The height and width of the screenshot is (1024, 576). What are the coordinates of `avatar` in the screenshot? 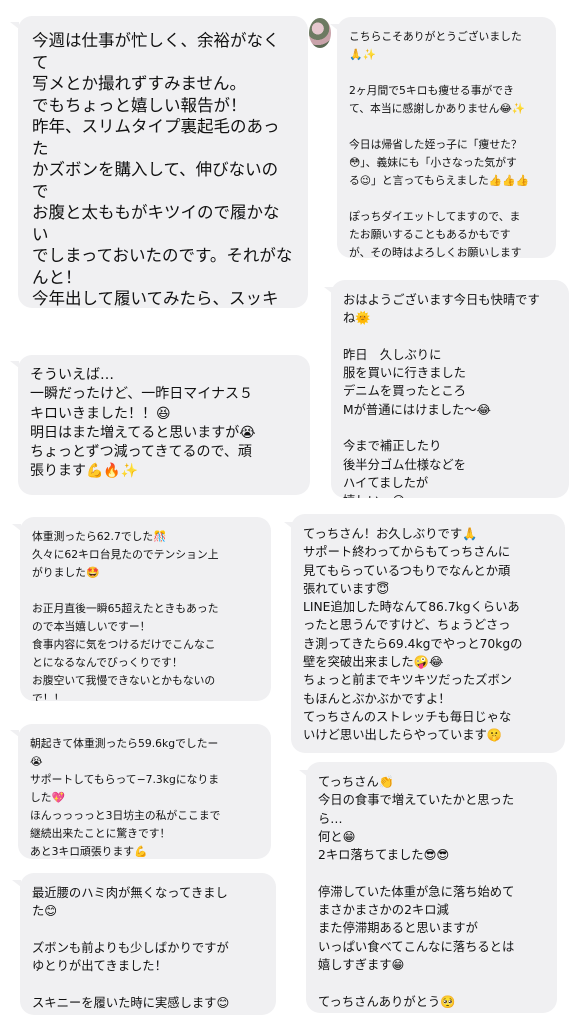 It's located at (320, 33).